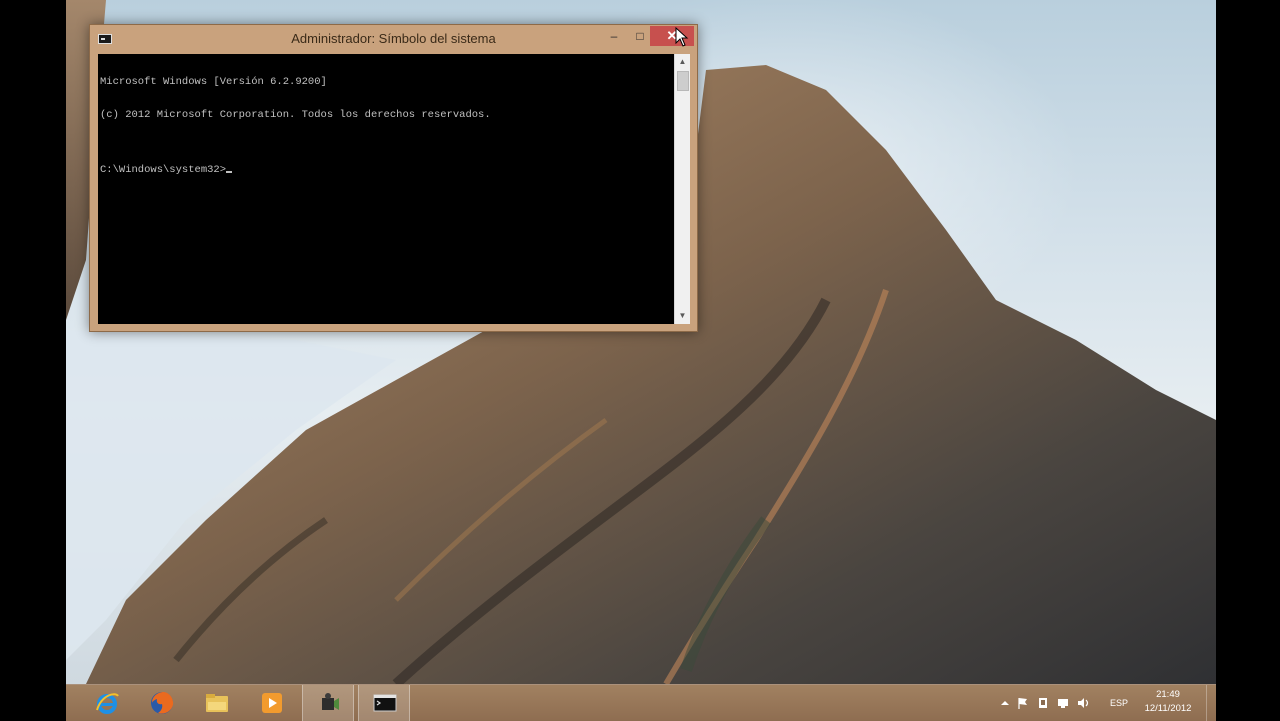 The image size is (1280, 721). I want to click on media-player-icon, so click(272, 703).